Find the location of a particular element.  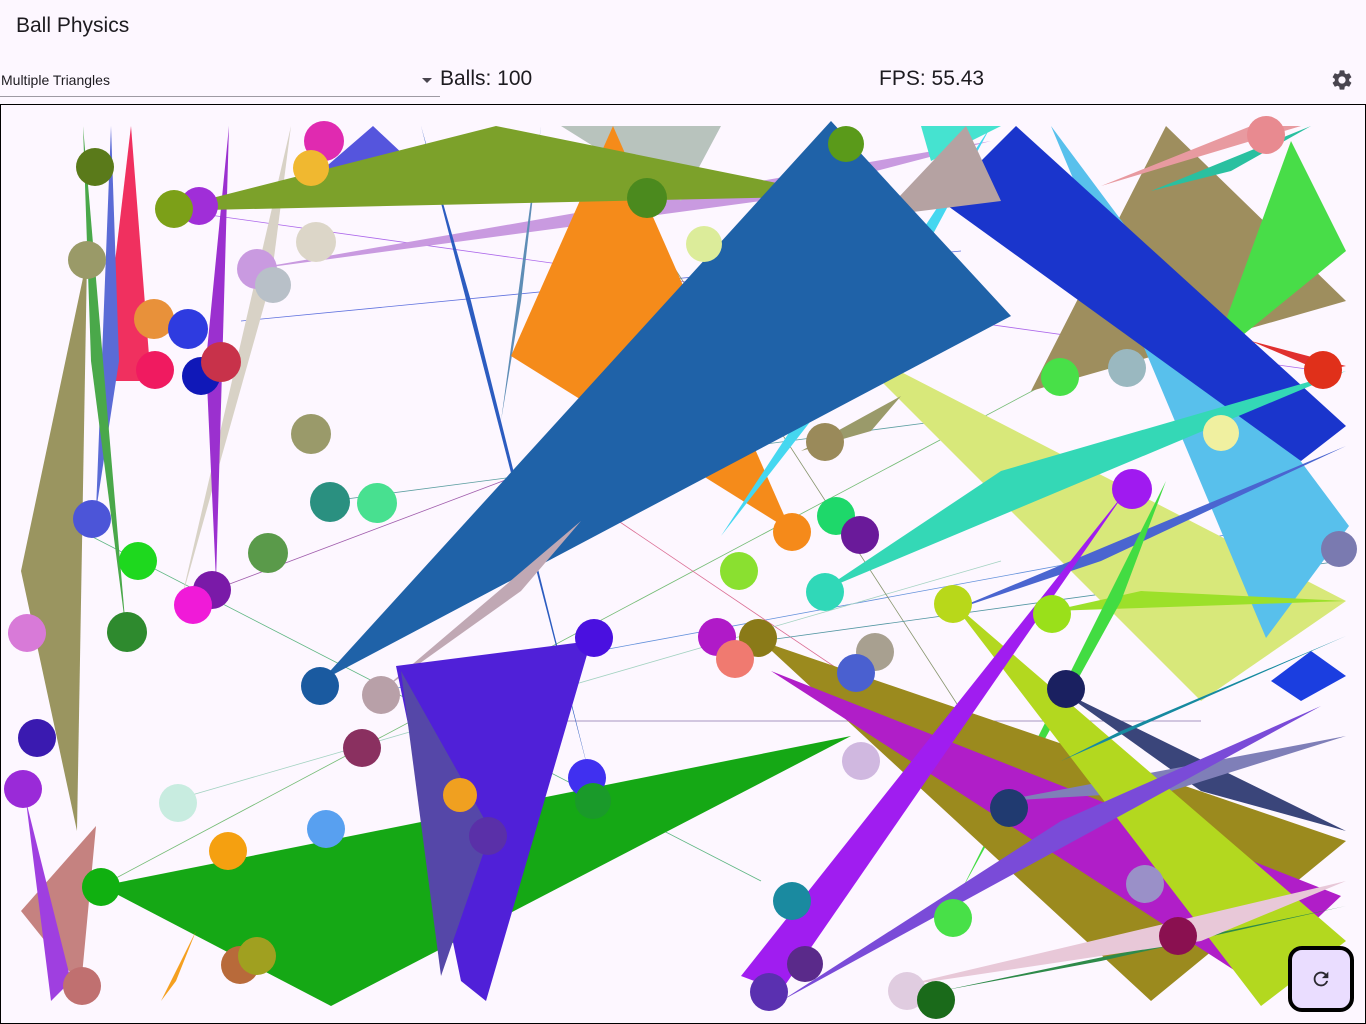

triangle-orange-left is located at coordinates (178, 966).